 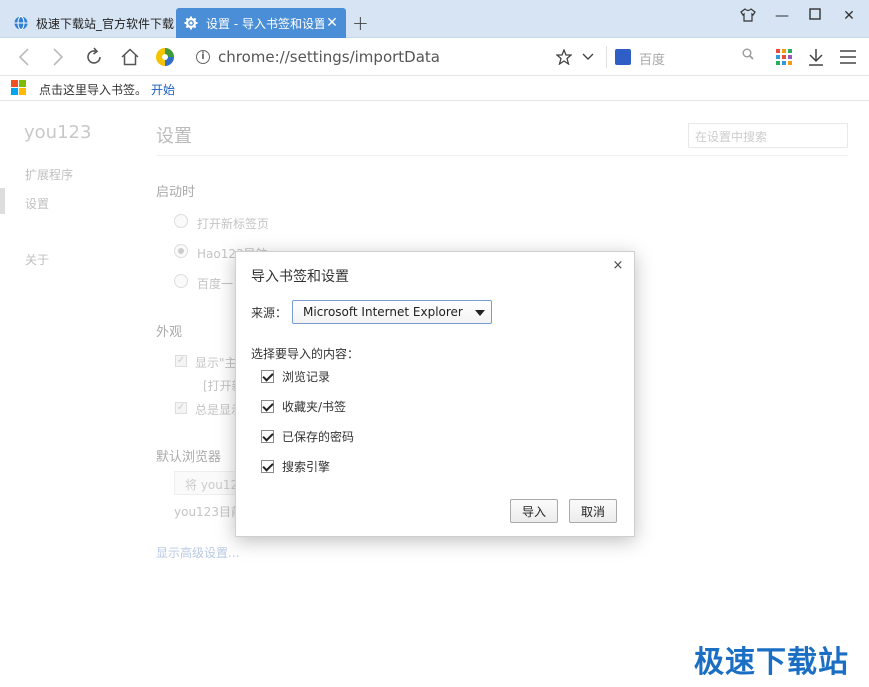 I want to click on tab-jisu: 极速下载站_官方软件下载, so click(x=90, y=23).